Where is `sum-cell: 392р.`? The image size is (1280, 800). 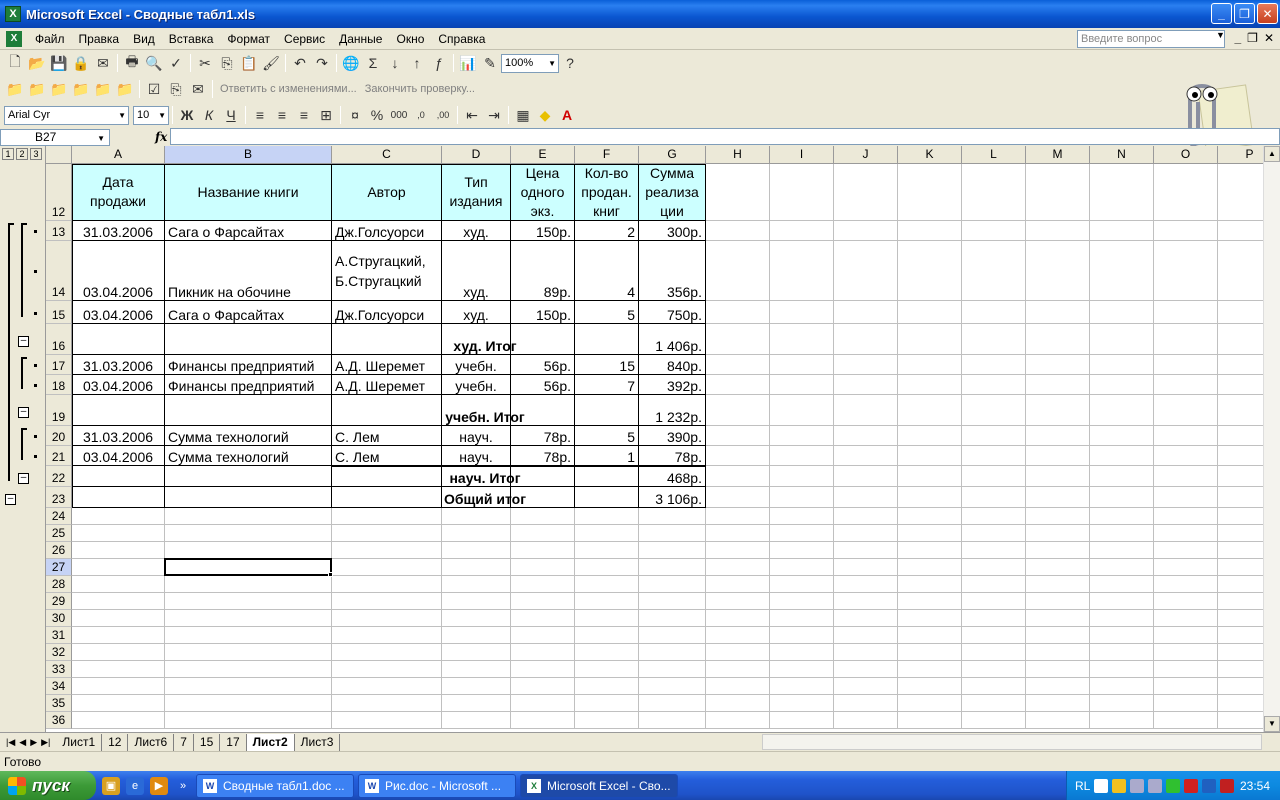 sum-cell: 392р. is located at coordinates (672, 384).